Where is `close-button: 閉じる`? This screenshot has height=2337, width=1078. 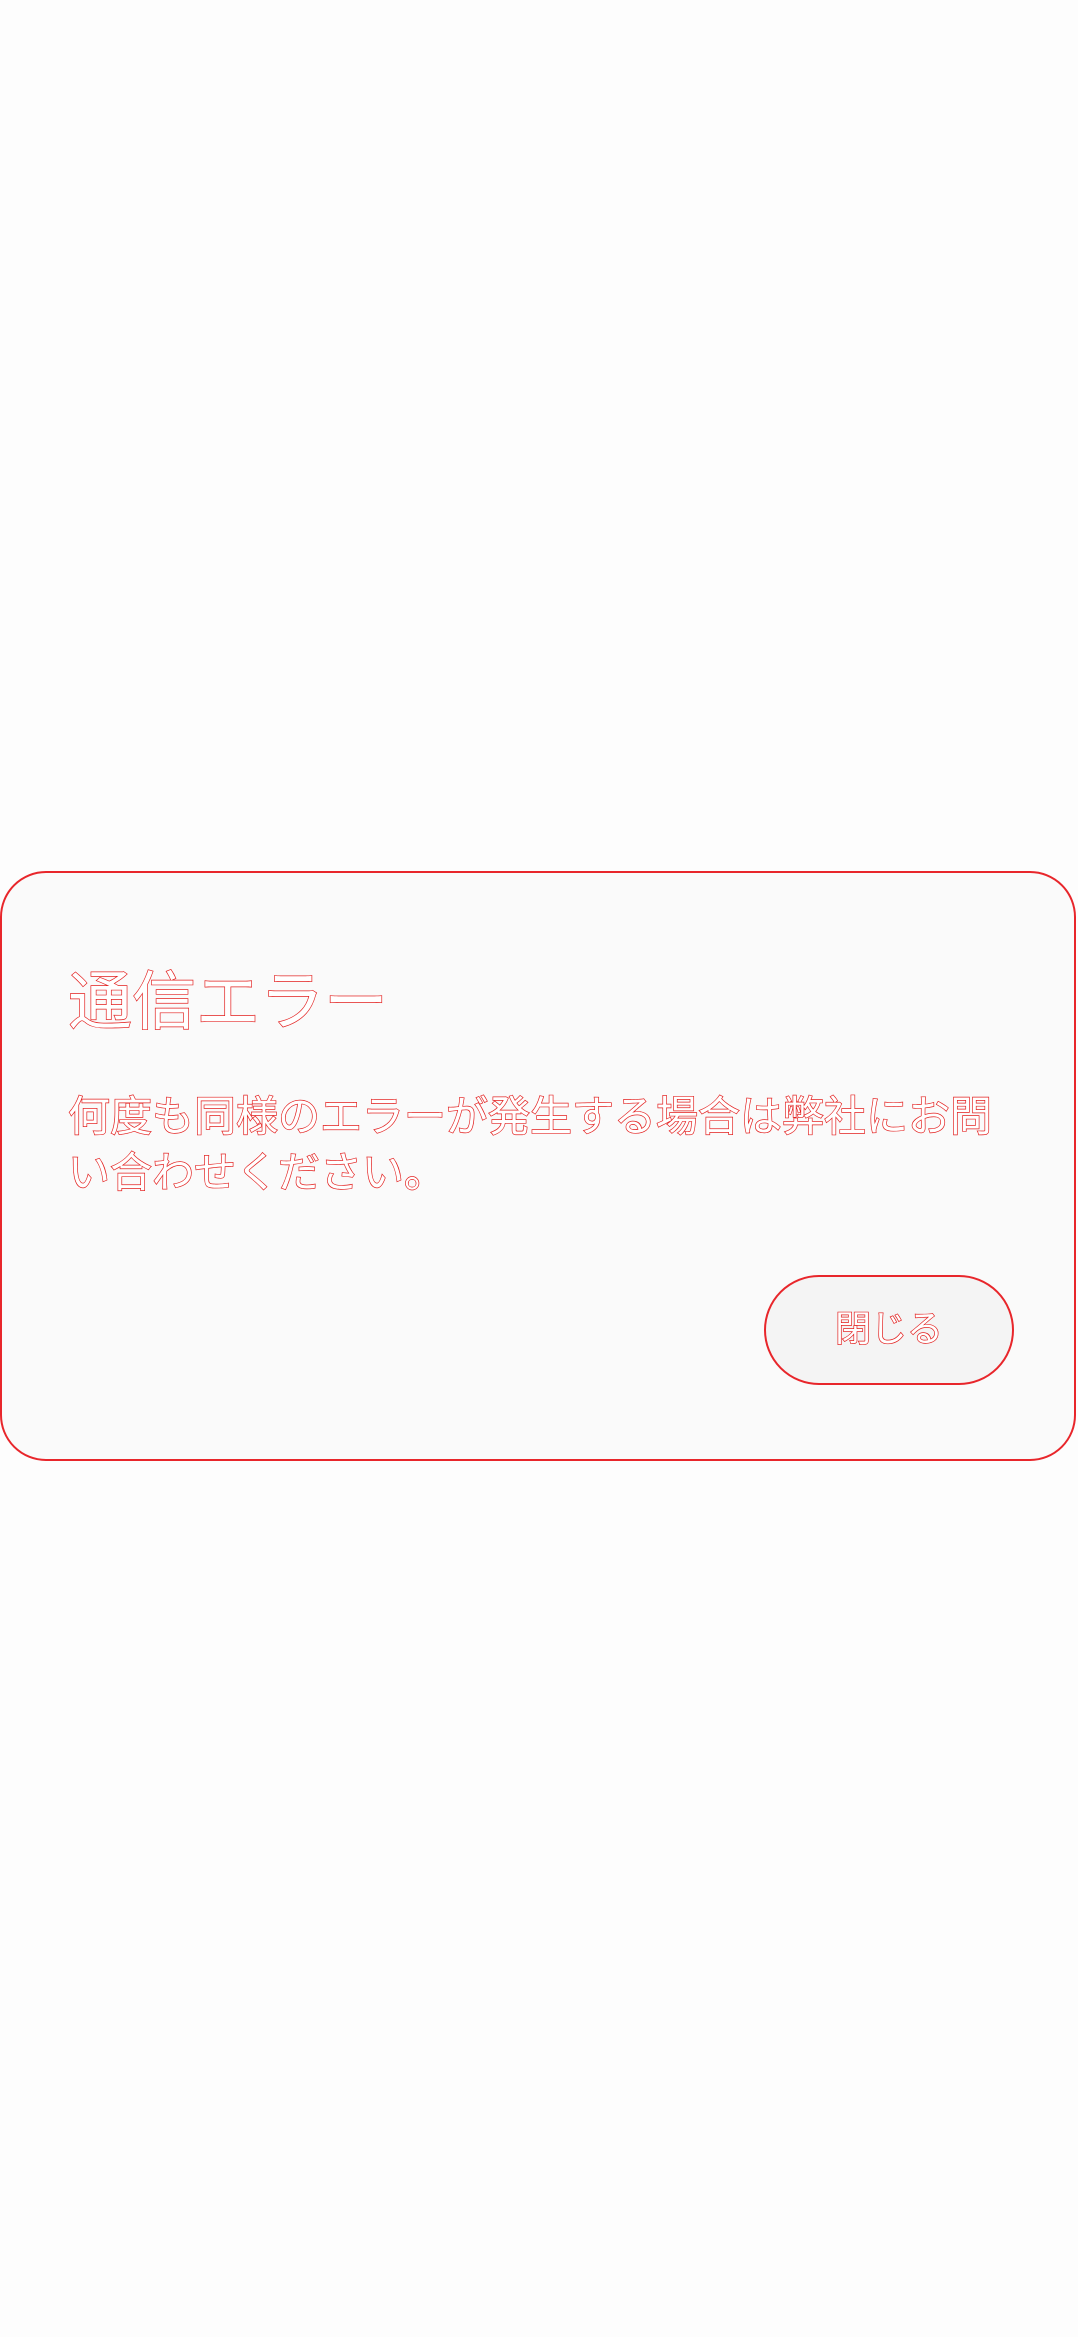 close-button: 閉じる is located at coordinates (889, 1330).